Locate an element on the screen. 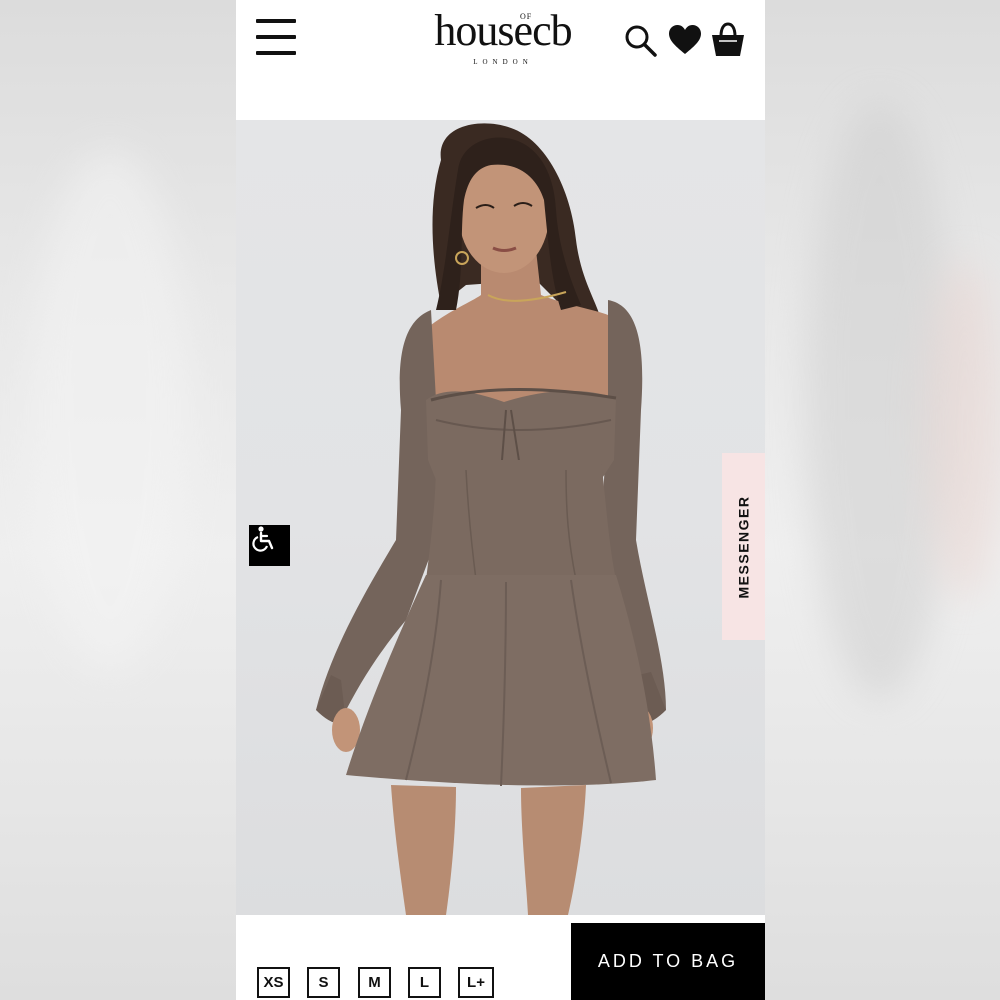 Image resolution: width=1000 pixels, height=1000 pixels. wheelchair-icon is located at coordinates (263, 539).